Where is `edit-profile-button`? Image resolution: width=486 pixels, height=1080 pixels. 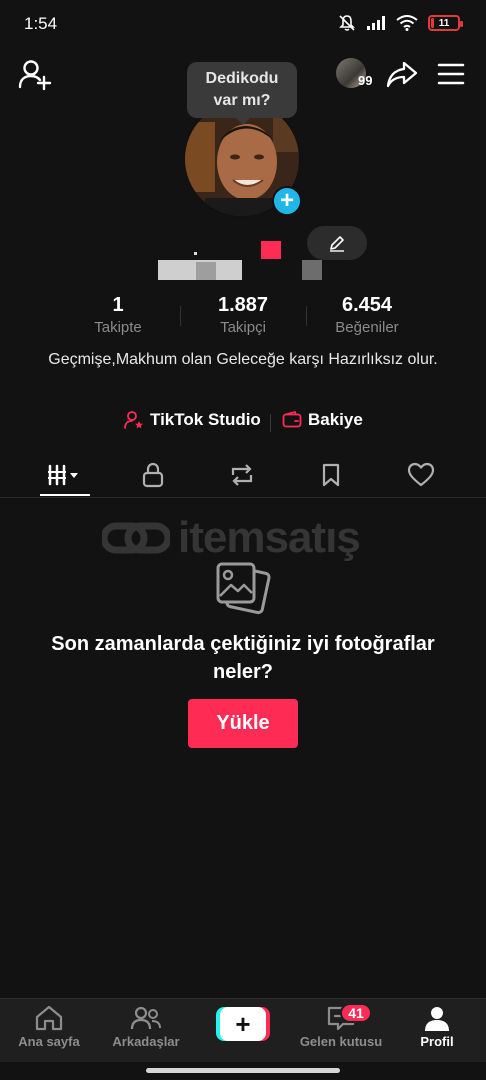 edit-profile-button is located at coordinates (337, 243).